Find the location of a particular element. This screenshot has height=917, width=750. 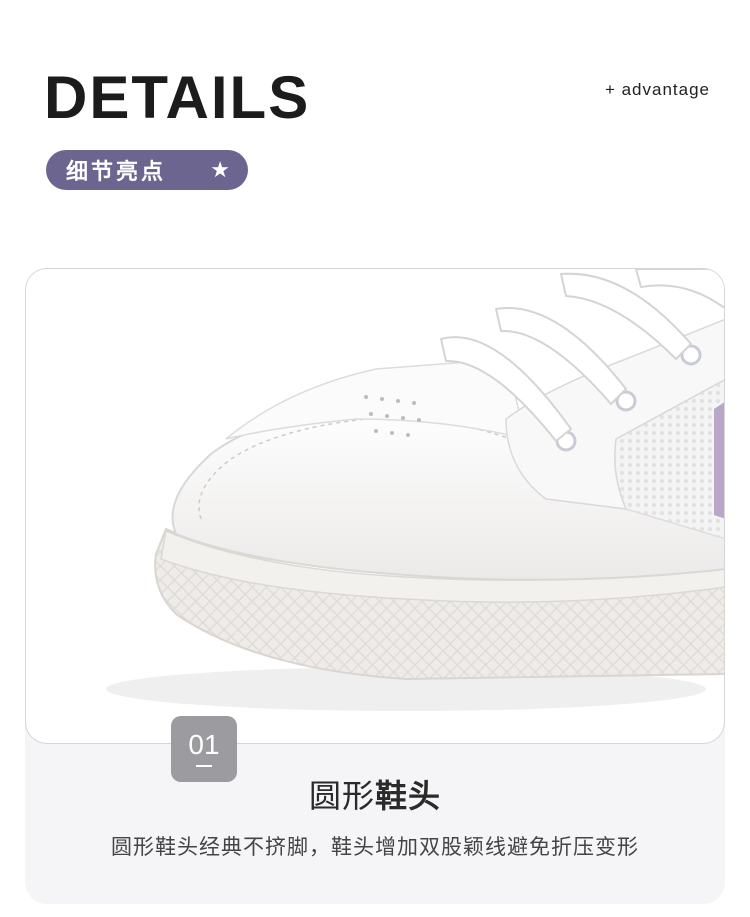

page-title: DETAILS is located at coordinates (177, 97).